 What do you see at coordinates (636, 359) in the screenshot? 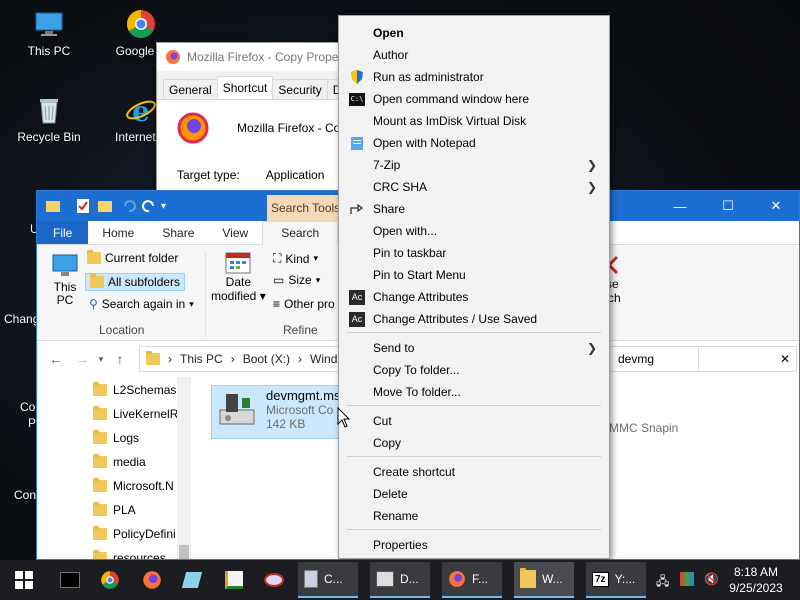
I see `search-input-value: devmg` at bounding box center [636, 359].